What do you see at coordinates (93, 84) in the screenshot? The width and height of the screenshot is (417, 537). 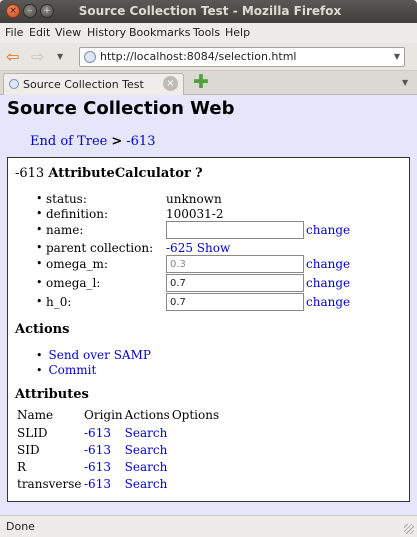 I see `tab-source-collection-test: Source Collection Test ×` at bounding box center [93, 84].